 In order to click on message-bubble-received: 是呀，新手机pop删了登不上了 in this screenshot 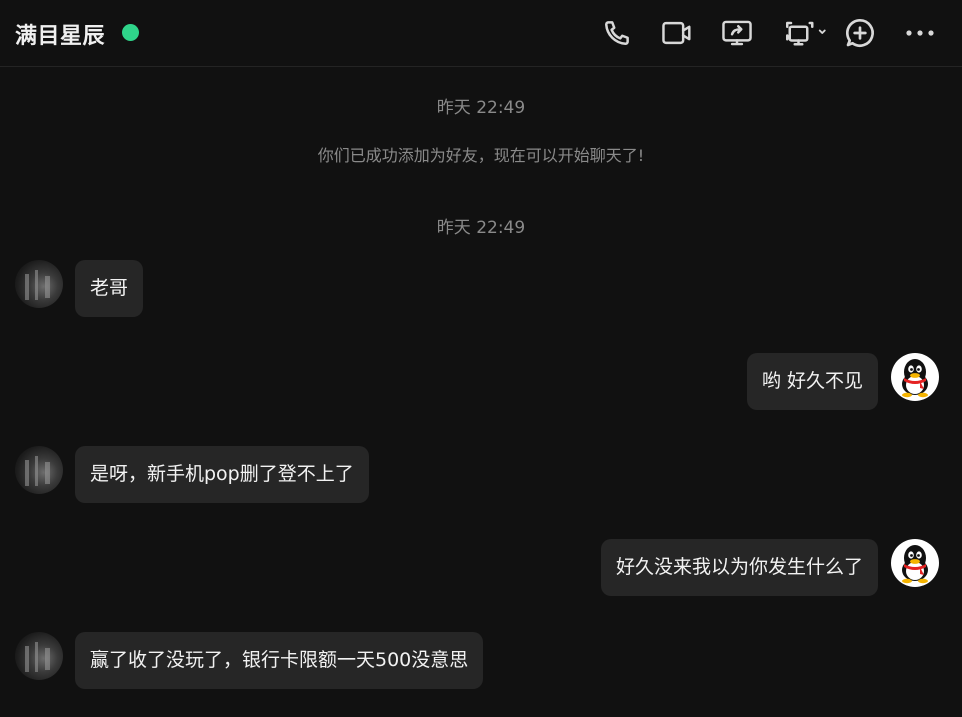, I will do `click(222, 474)`.